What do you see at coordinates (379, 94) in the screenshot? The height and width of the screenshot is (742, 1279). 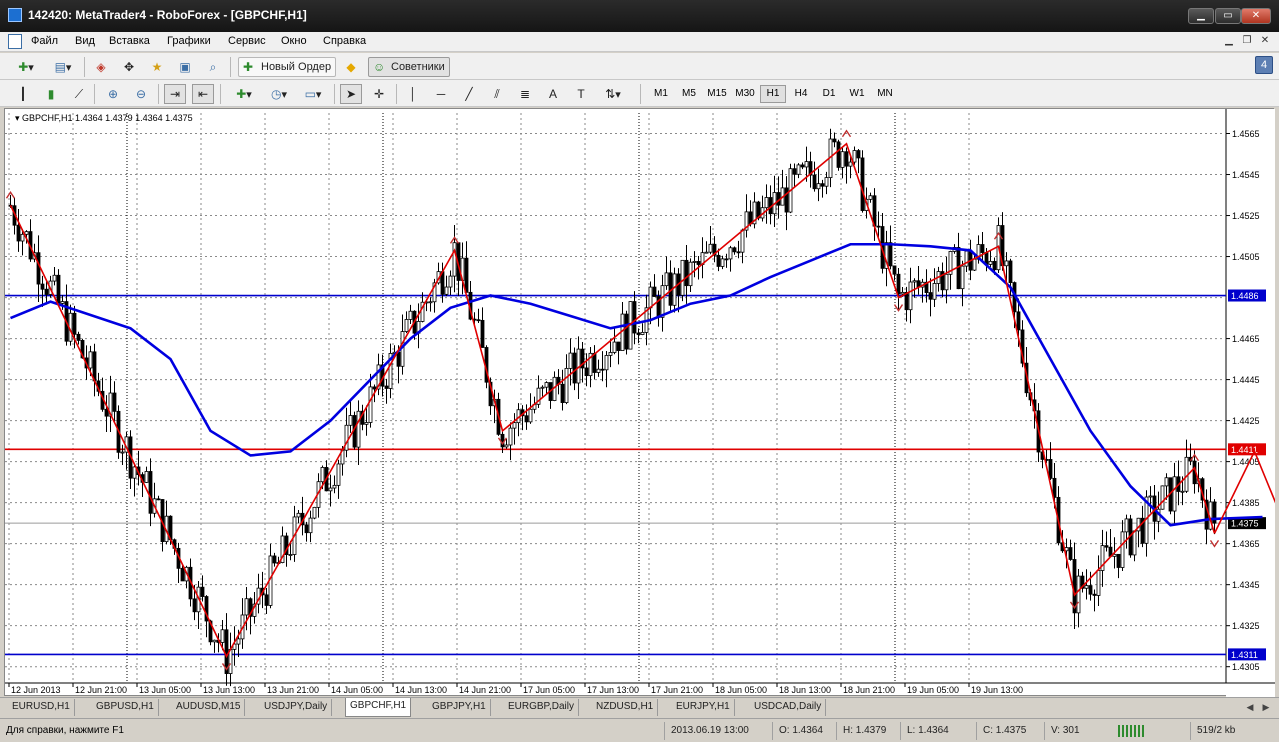 I see `crosshair-icon: ✛` at bounding box center [379, 94].